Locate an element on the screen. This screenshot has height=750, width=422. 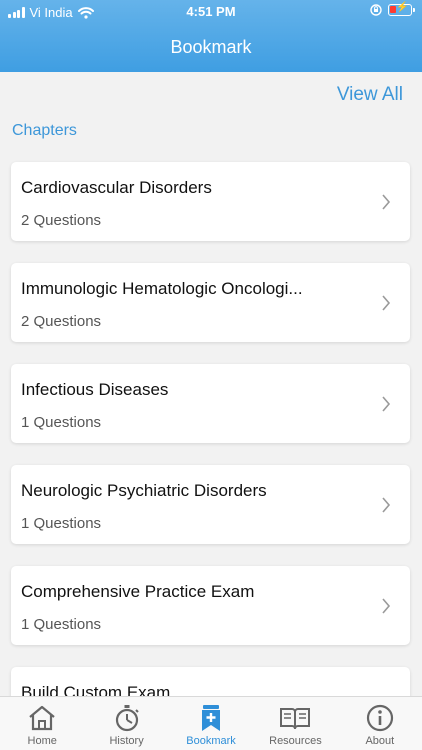
orientation-lock-icon is located at coordinates (376, 10).